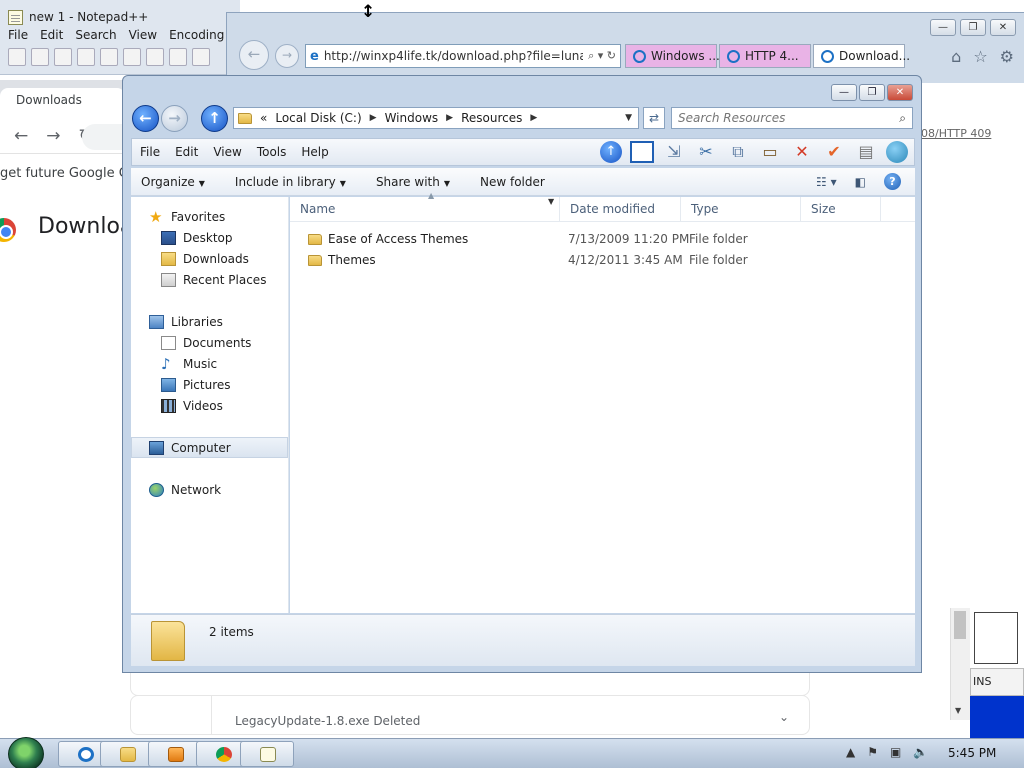 The width and height of the screenshot is (1024, 768). Describe the element at coordinates (95, 35) in the screenshot. I see `npp-menu-search: Search` at that location.